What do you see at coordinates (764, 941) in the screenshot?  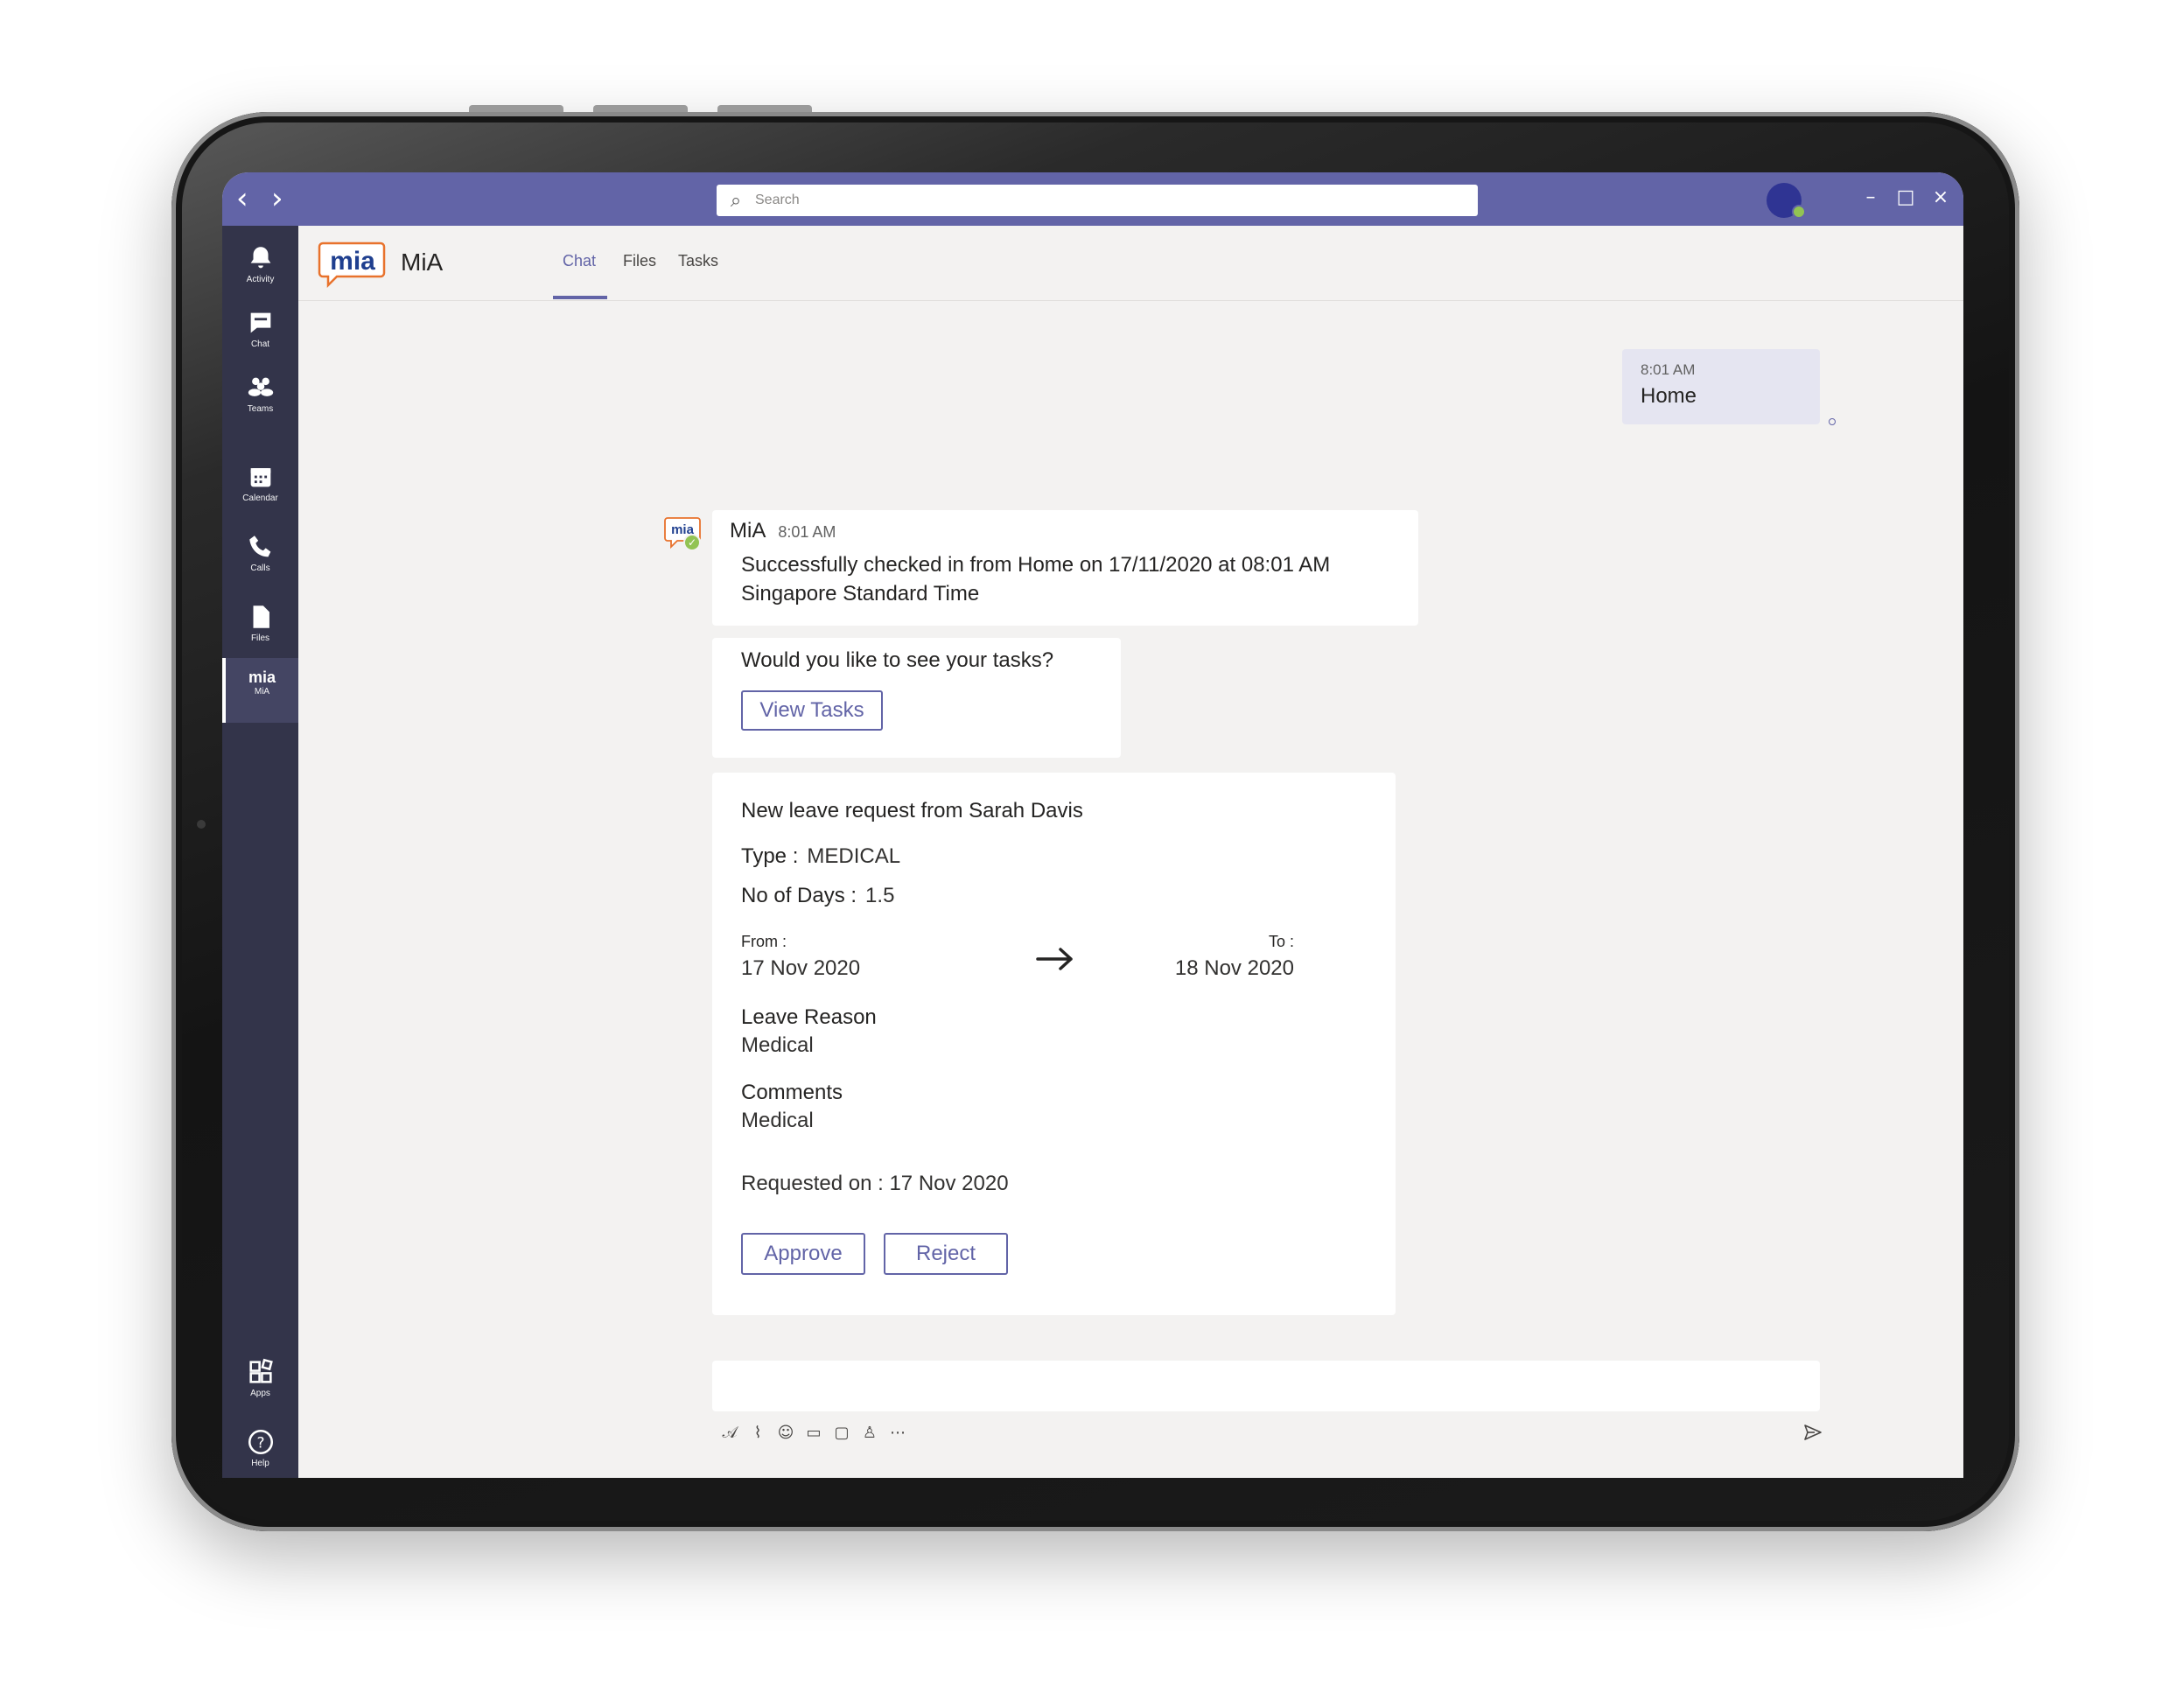 I see `from-label: From :` at bounding box center [764, 941].